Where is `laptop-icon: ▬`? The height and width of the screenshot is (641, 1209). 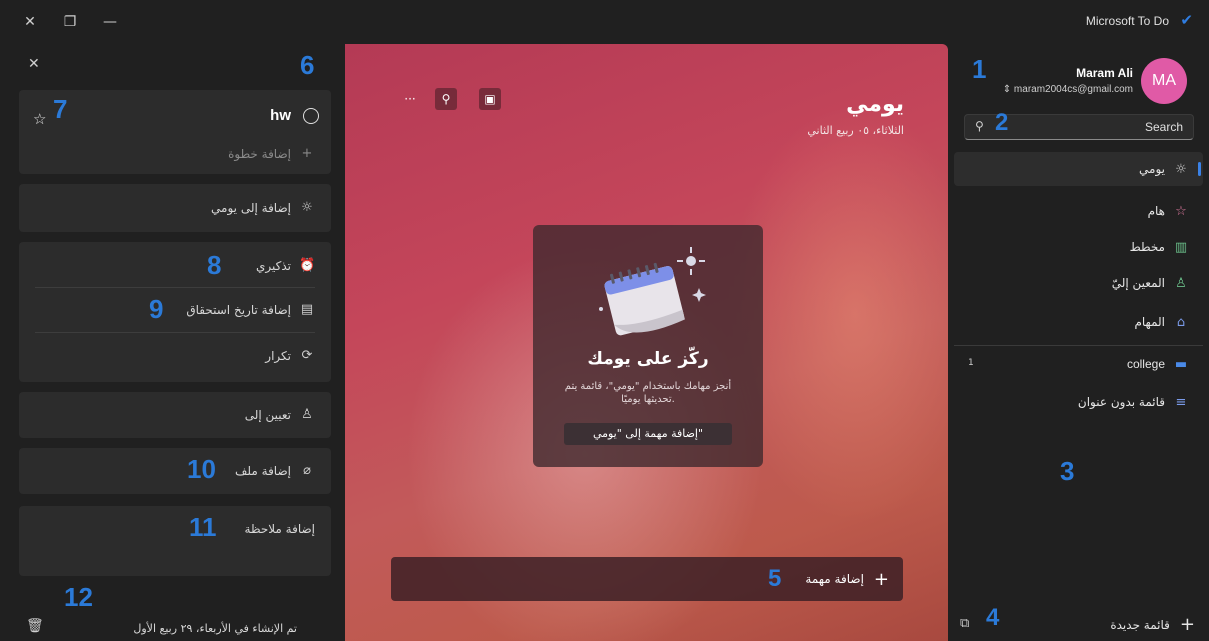
laptop-icon: ▬ is located at coordinates (1181, 364).